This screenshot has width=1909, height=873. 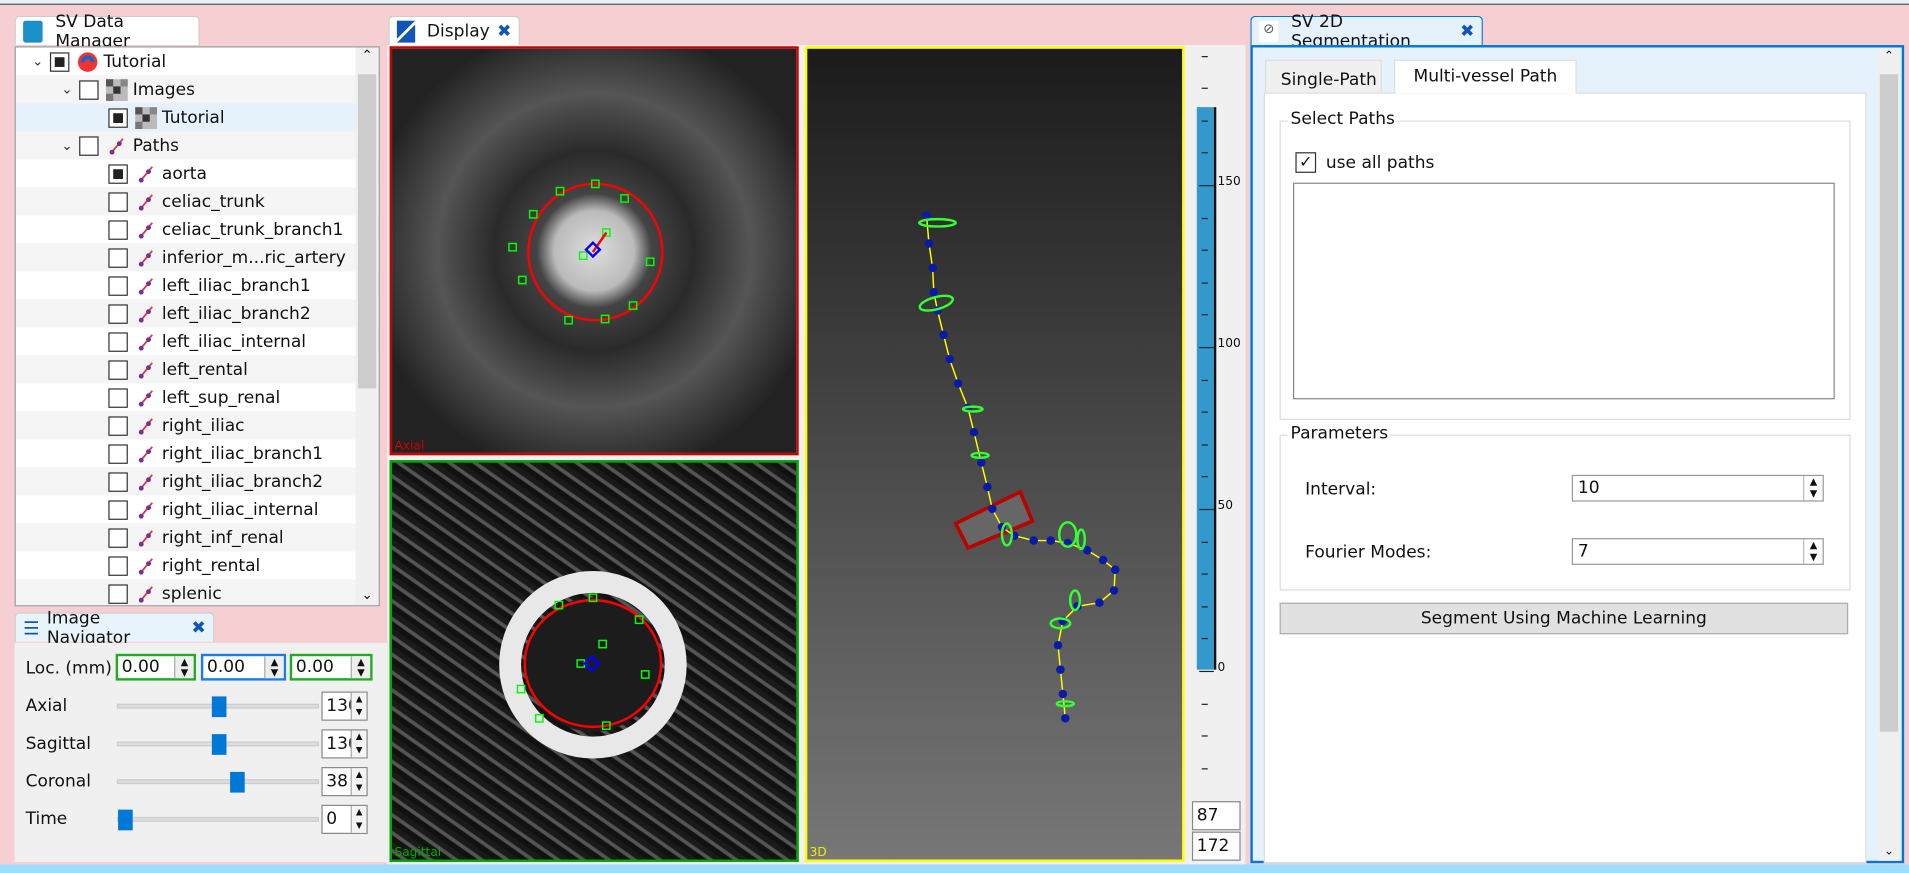 What do you see at coordinates (1366, 31) in the screenshot?
I see `tab-2d-segmentation: ⊘ SV 2D Segmentation ✖` at bounding box center [1366, 31].